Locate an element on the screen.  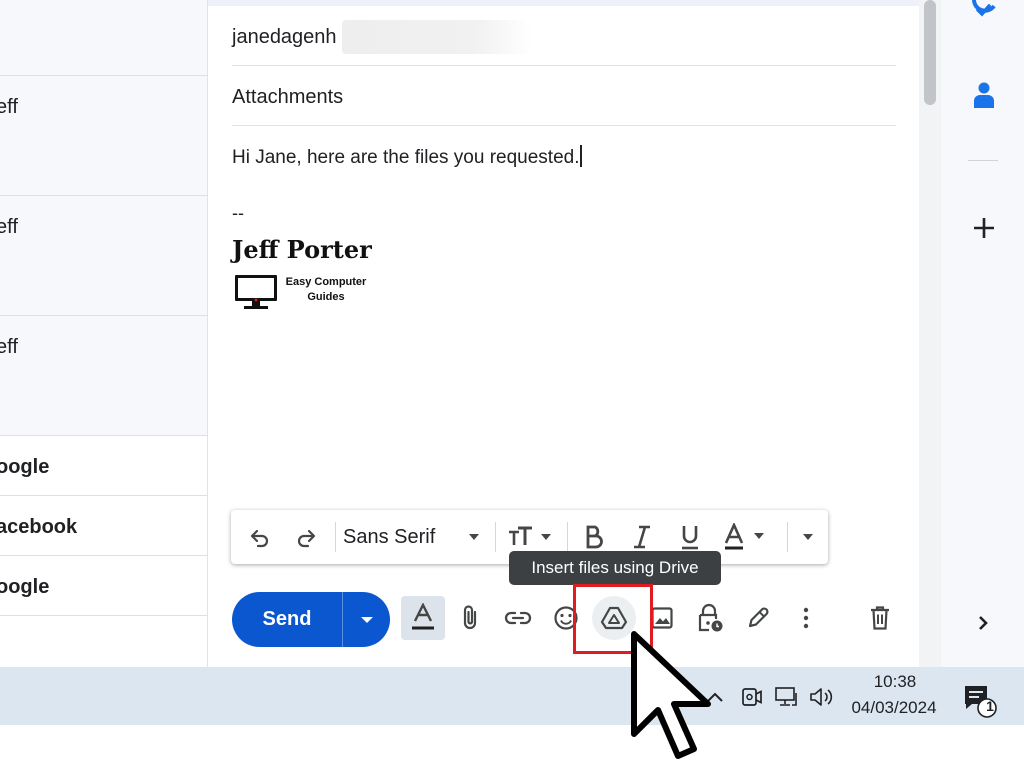
font-family-label: Sans Serif is located at coordinates (389, 536).